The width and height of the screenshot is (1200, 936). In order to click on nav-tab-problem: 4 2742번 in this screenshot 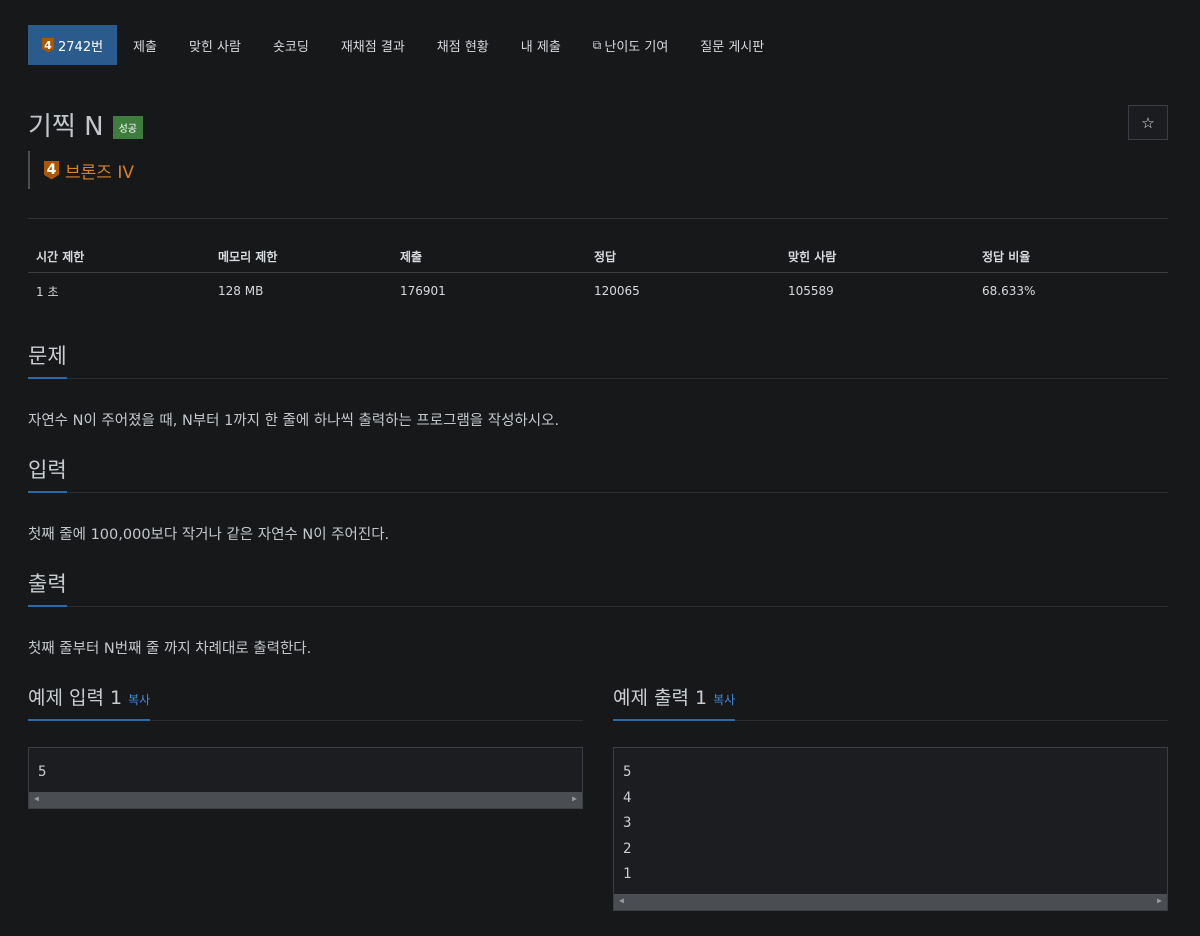, I will do `click(73, 45)`.